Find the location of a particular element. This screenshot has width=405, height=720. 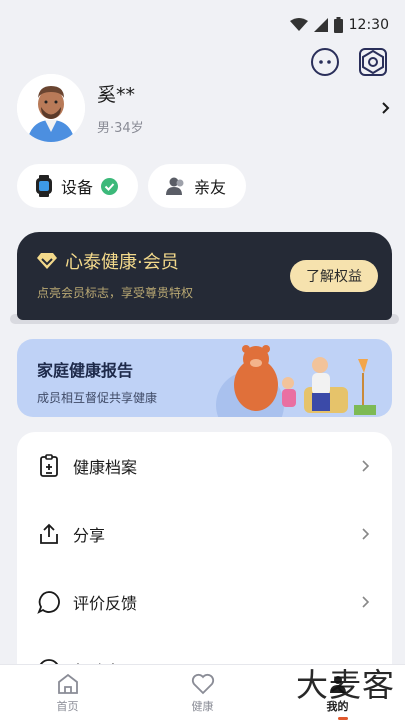

status-bar: 12:30 is located at coordinates (202, 25).